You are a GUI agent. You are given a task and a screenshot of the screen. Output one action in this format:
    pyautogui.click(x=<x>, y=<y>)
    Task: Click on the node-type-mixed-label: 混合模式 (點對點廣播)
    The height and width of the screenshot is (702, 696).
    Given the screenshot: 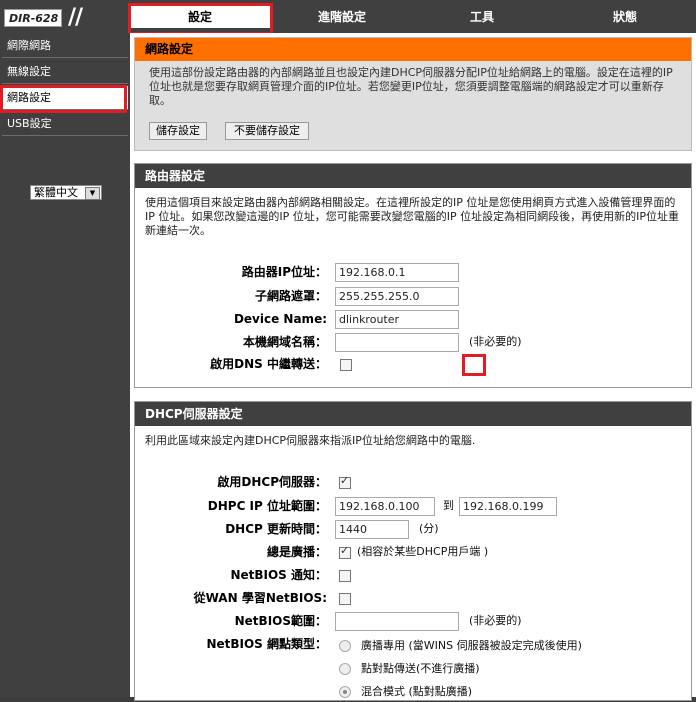 What is the action you would take?
    pyautogui.click(x=417, y=691)
    